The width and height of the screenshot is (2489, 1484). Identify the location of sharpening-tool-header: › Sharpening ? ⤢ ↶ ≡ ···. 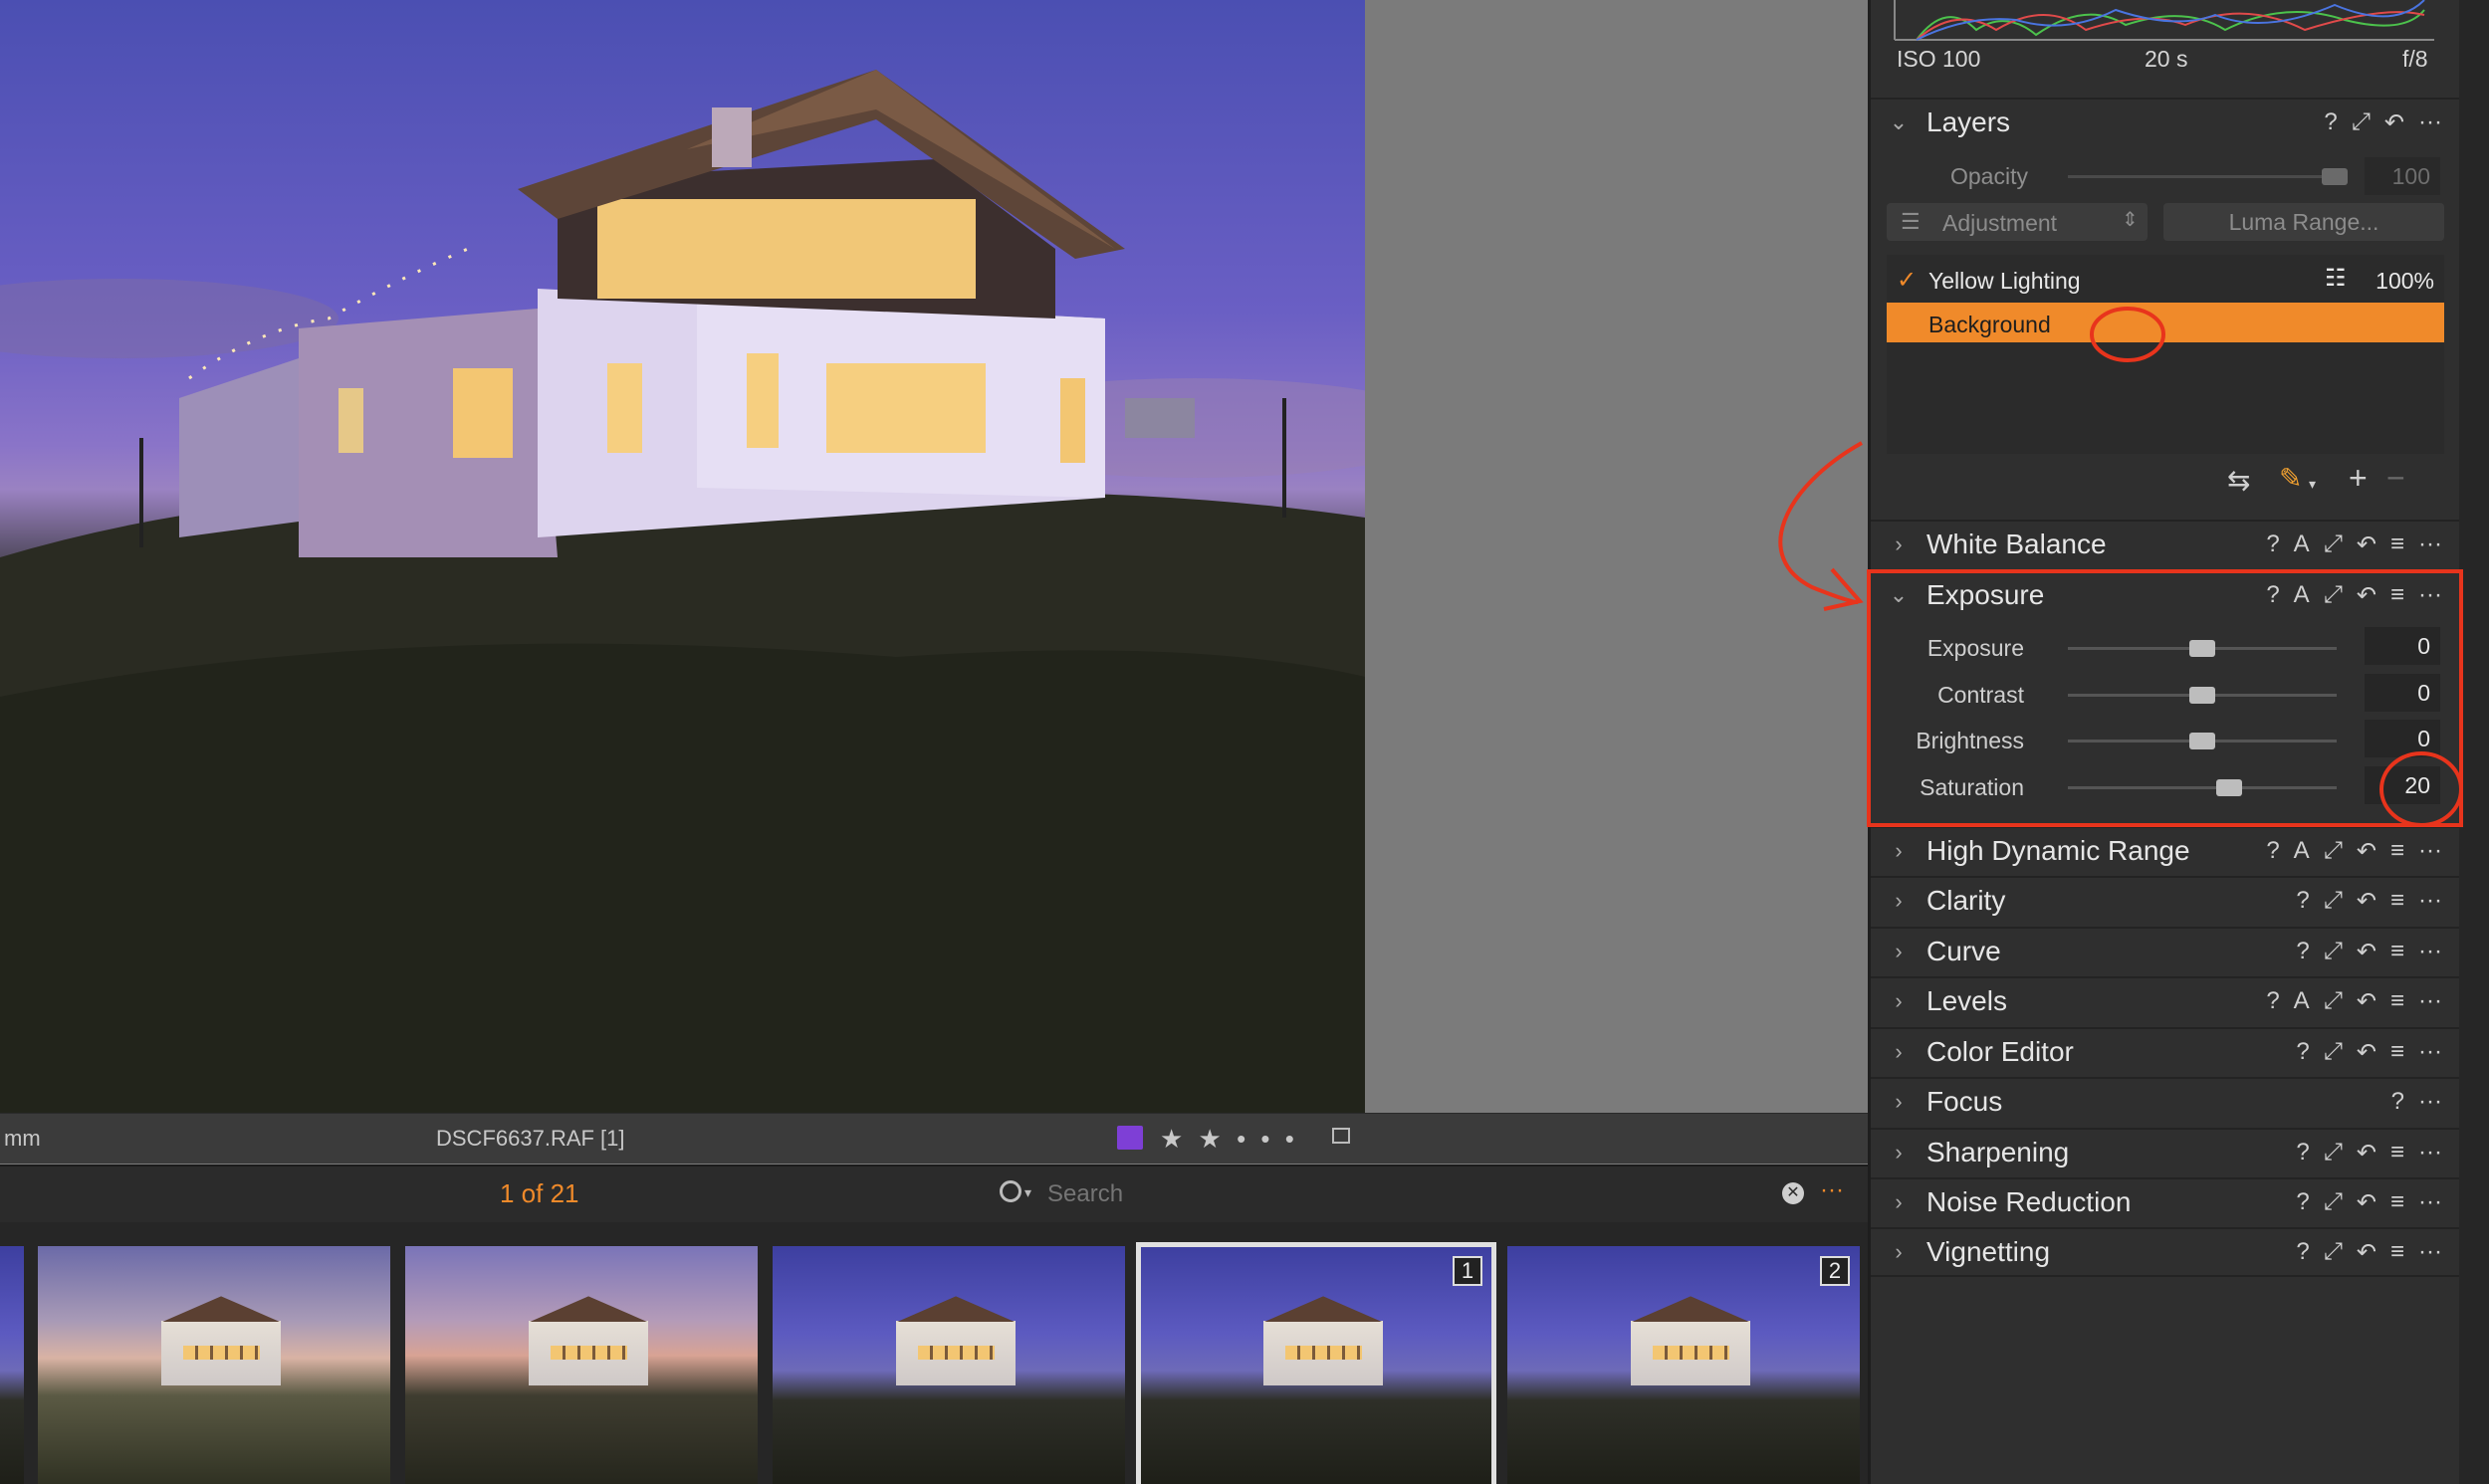
(2166, 1152).